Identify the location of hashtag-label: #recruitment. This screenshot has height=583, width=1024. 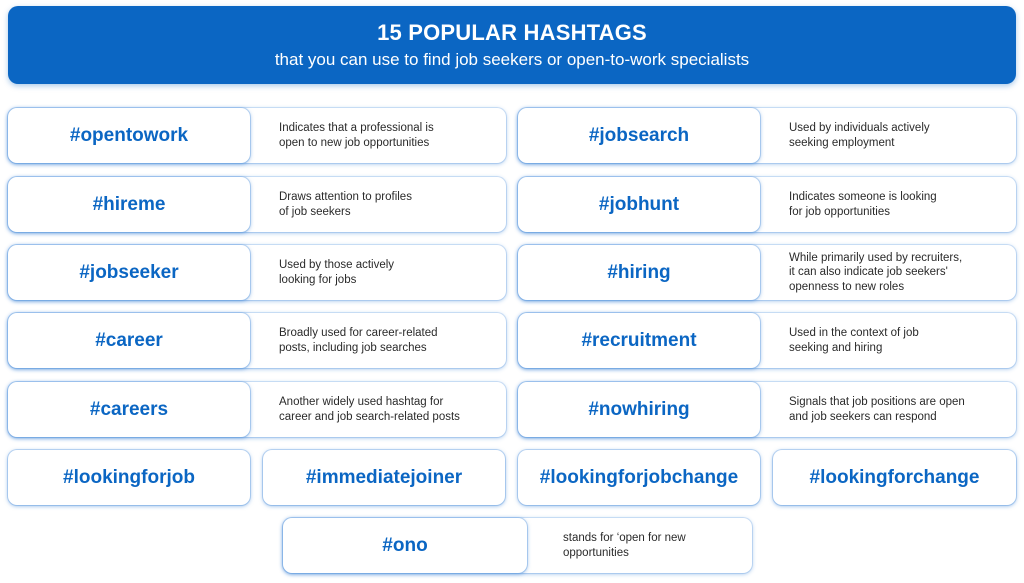
(639, 340).